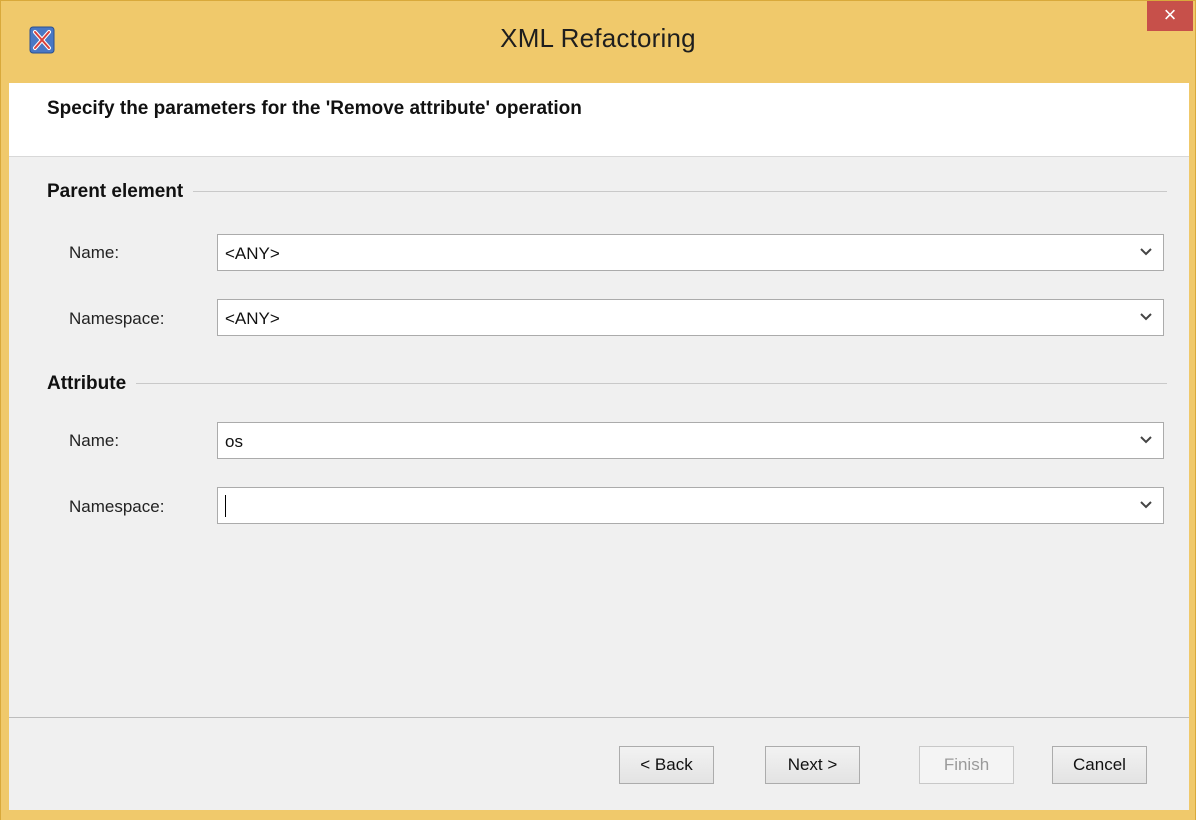 This screenshot has width=1196, height=820. Describe the element at coordinates (252, 319) in the screenshot. I see `parent-namespace-value: <ANY>` at that location.